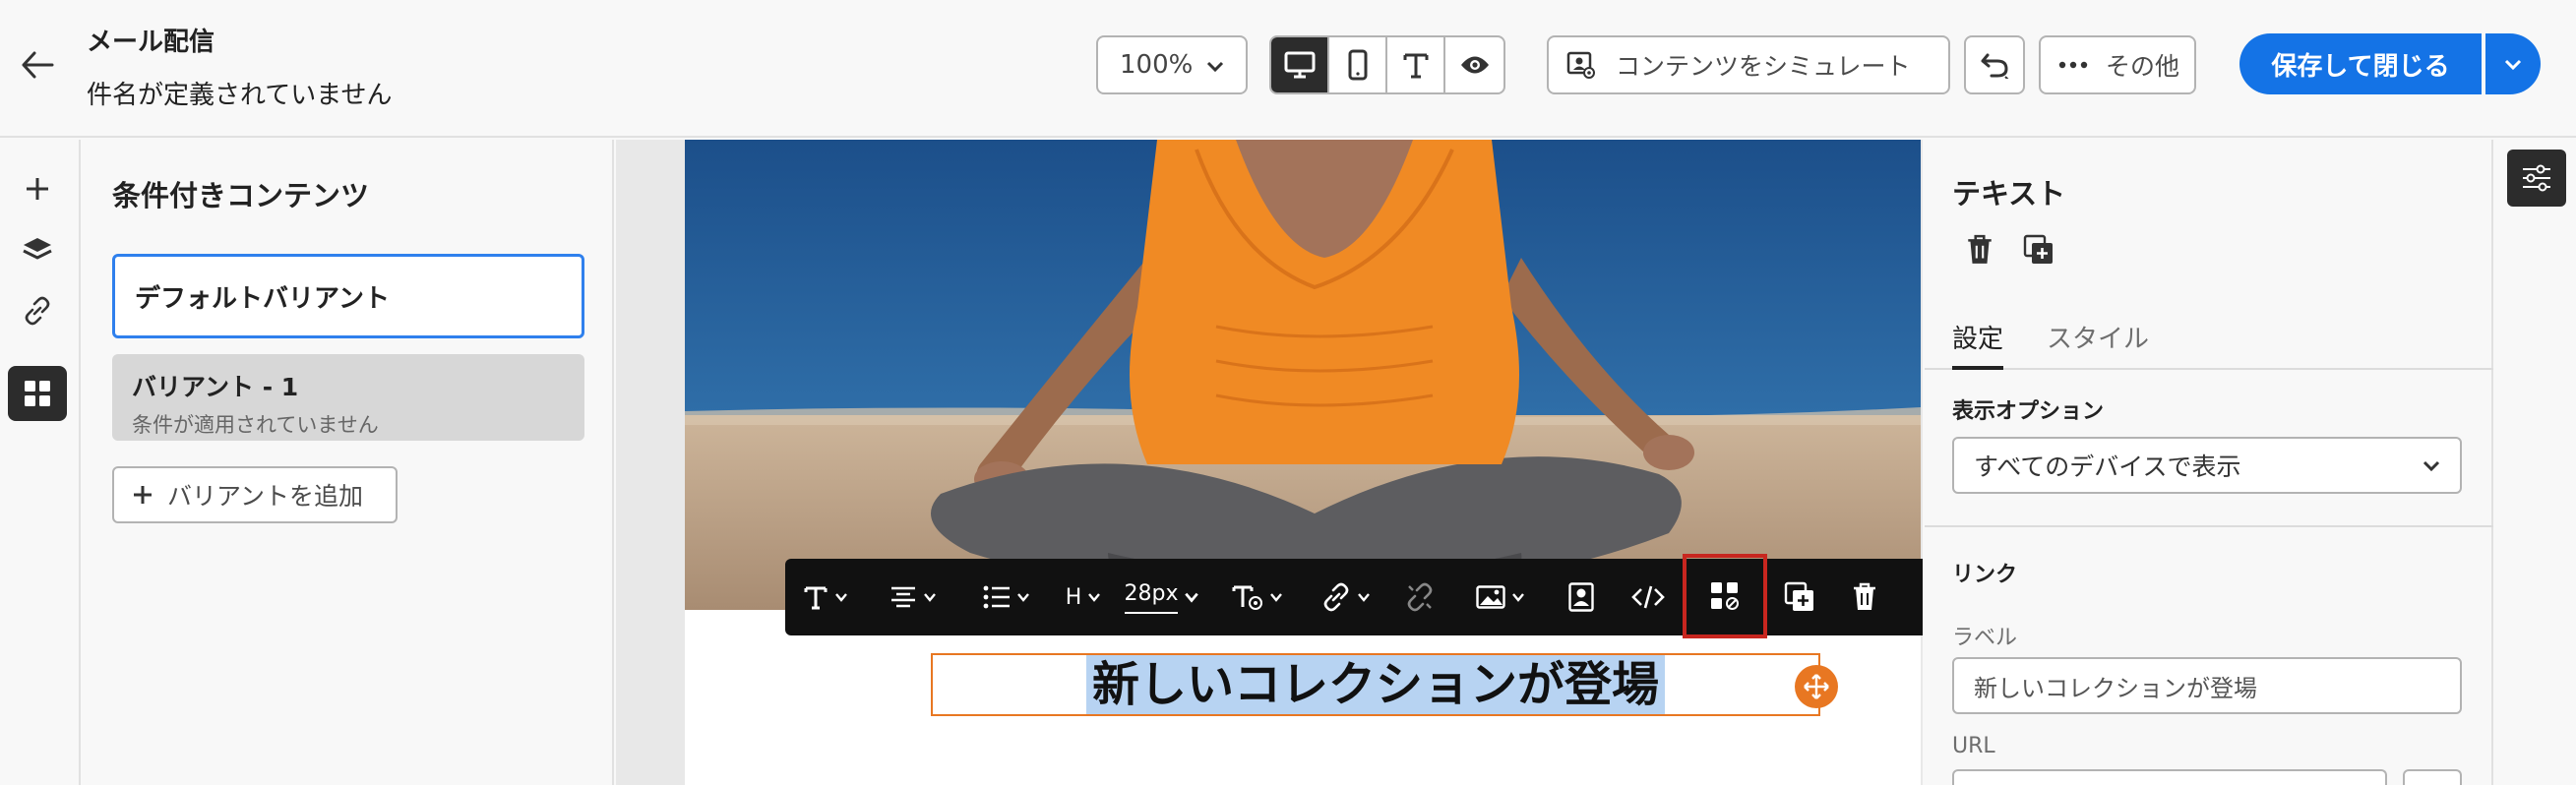 This screenshot has height=785, width=2576. I want to click on code-icon, so click(1648, 597).